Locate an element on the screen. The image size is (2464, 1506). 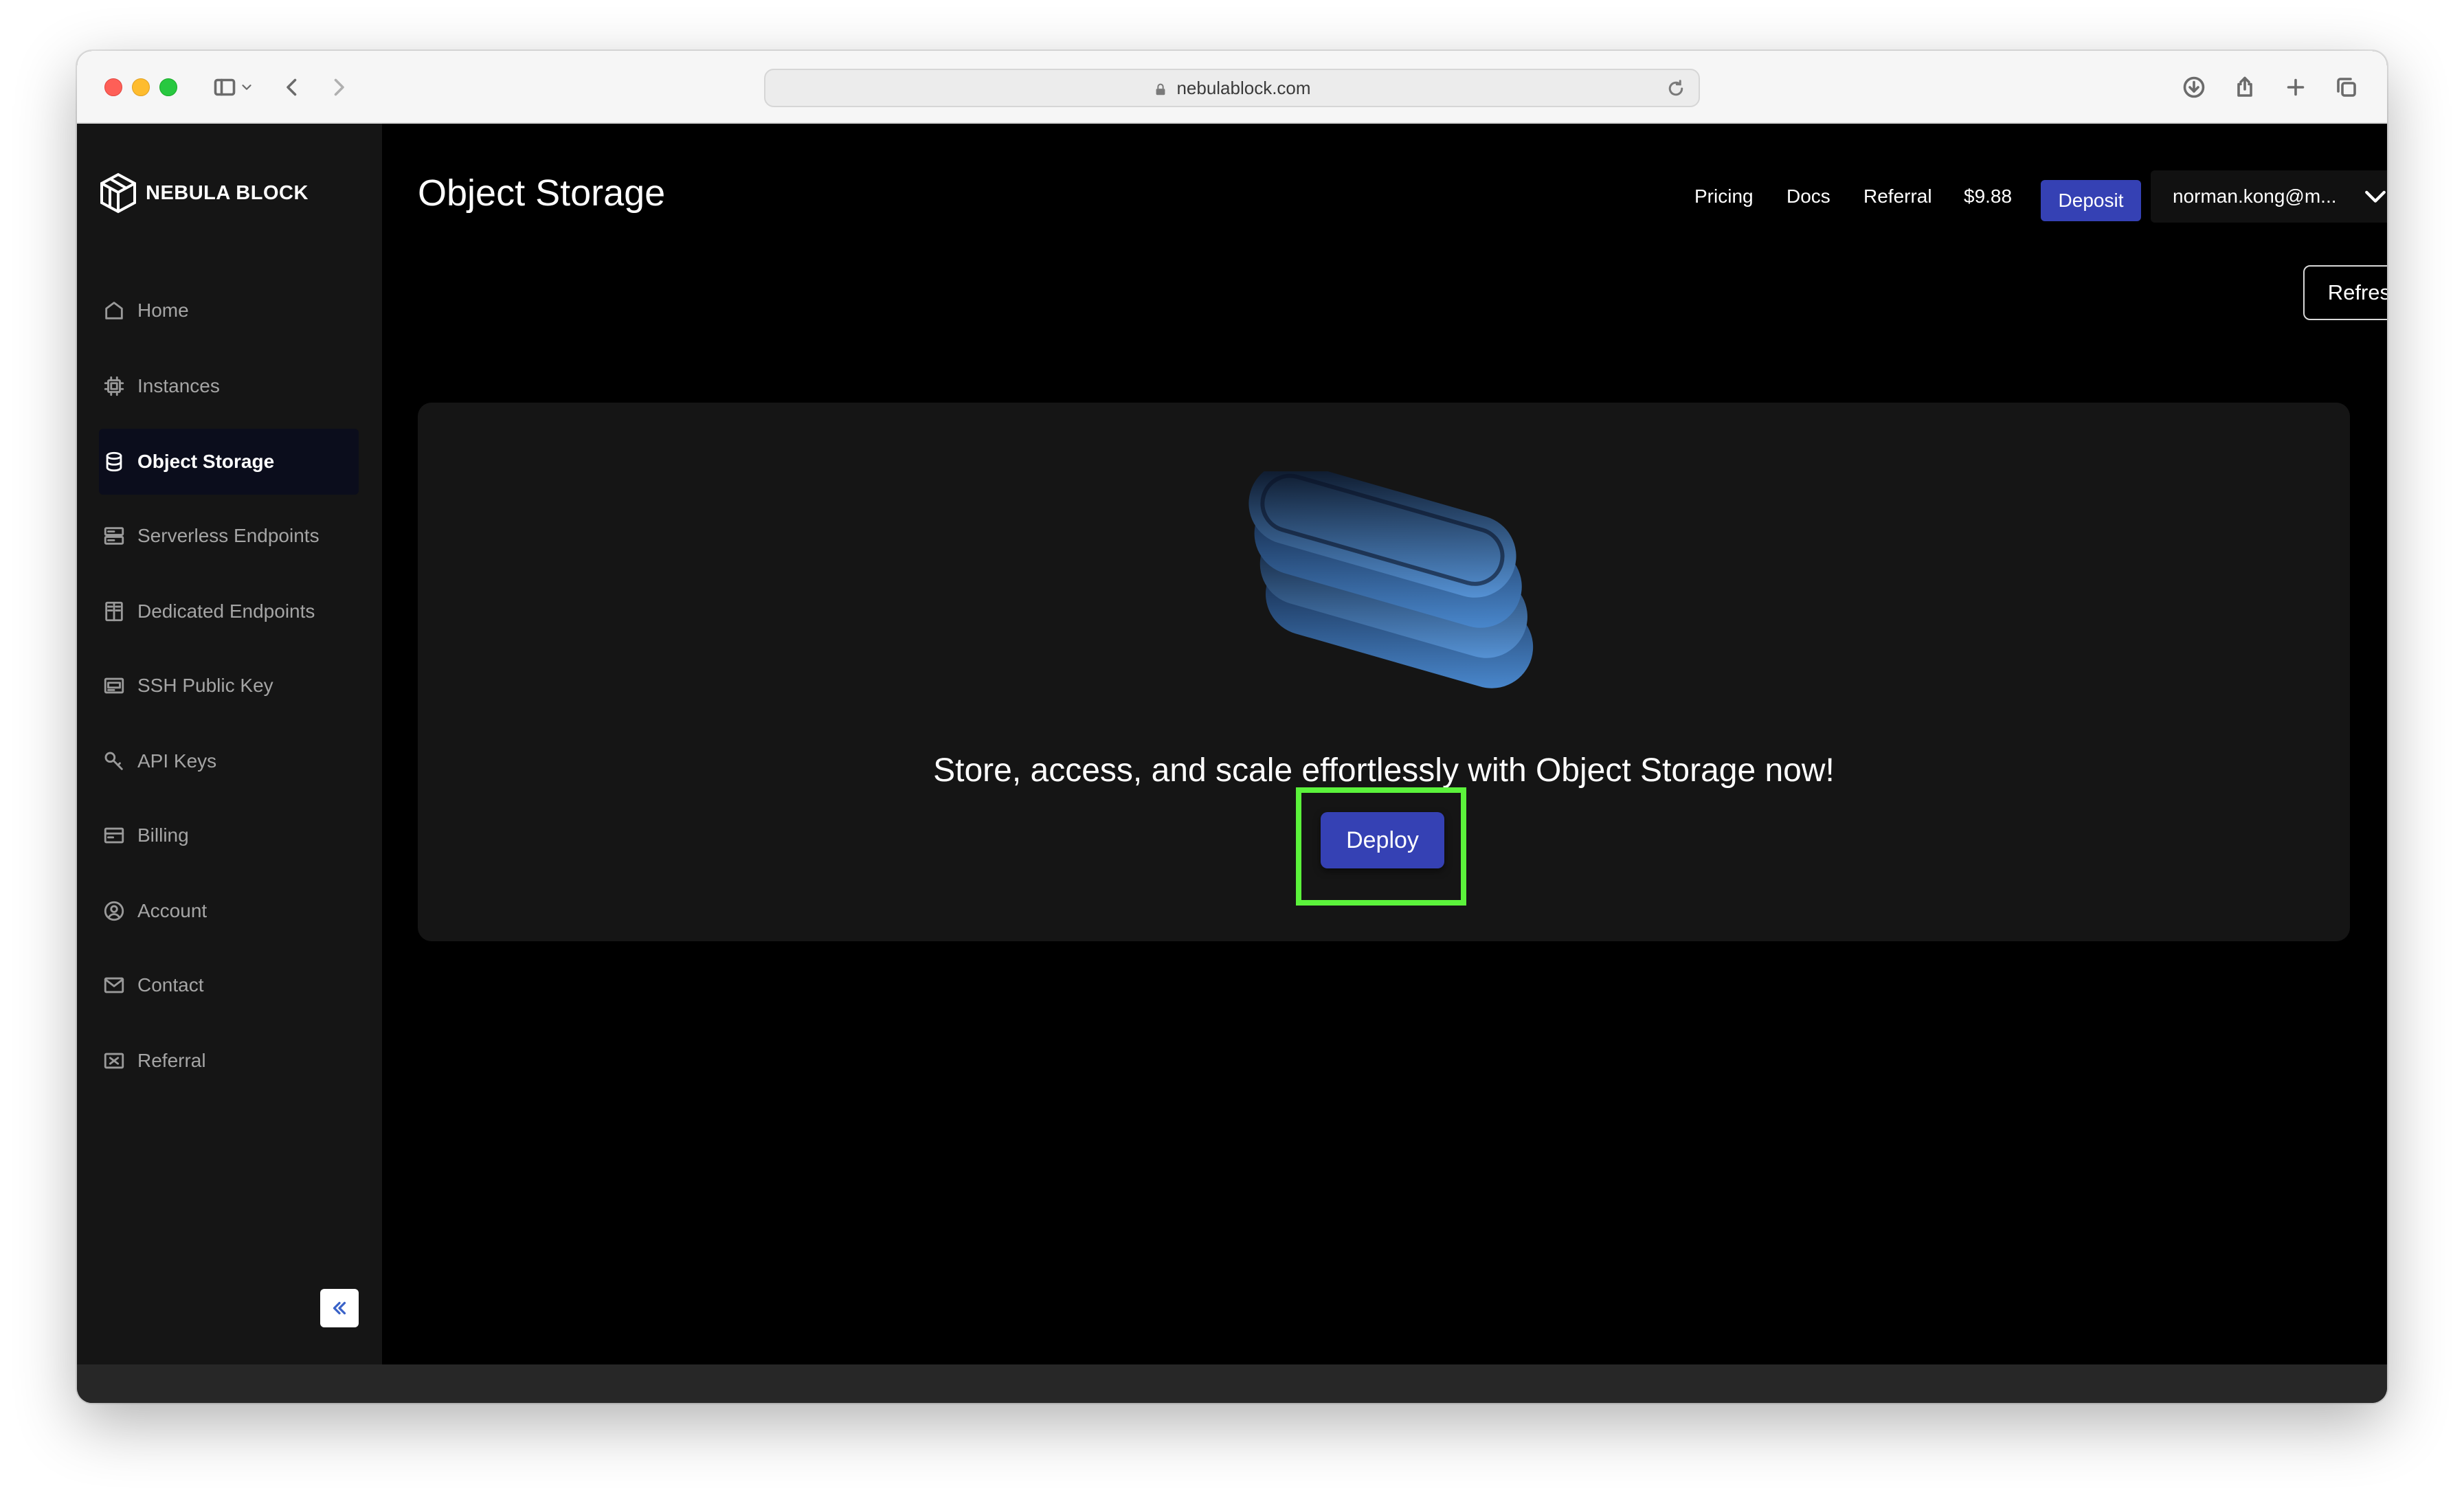
back-arrow-icon is located at coordinates (292, 87).